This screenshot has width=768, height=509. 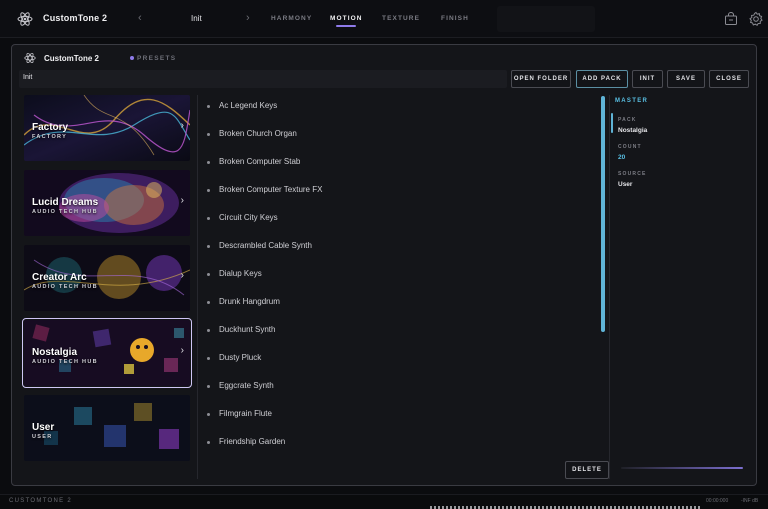 I want to click on app-title: CustomTone 2, so click(x=75, y=18).